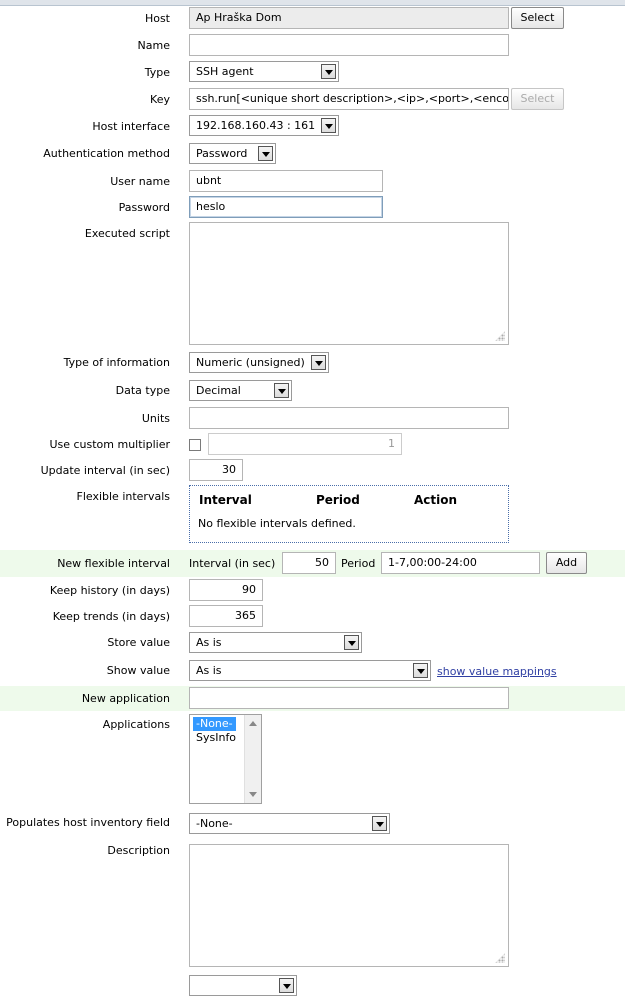 The width and height of the screenshot is (625, 996). Describe the element at coordinates (125, 698) in the screenshot. I see `new-application-label: New application` at that location.